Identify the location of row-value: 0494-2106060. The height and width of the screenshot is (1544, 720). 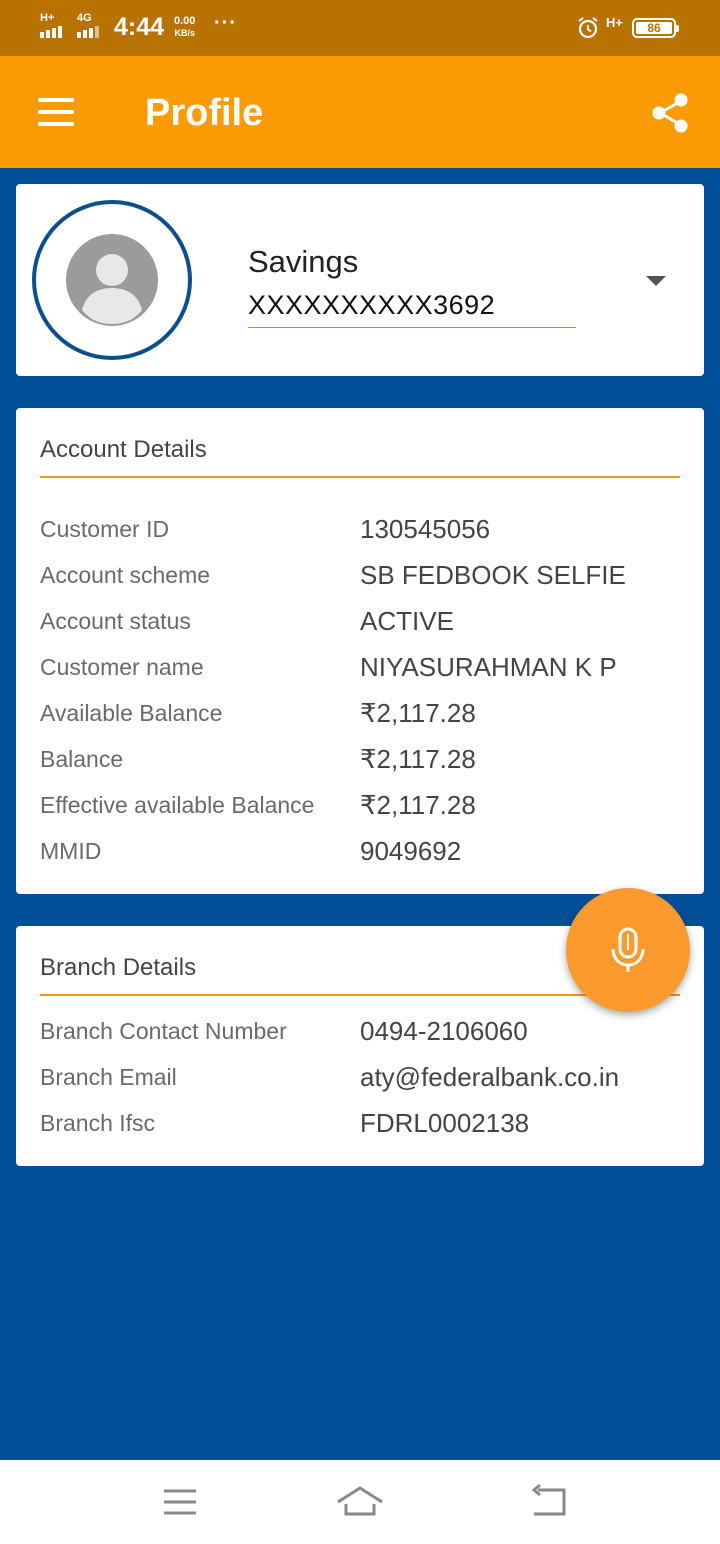
(444, 1031).